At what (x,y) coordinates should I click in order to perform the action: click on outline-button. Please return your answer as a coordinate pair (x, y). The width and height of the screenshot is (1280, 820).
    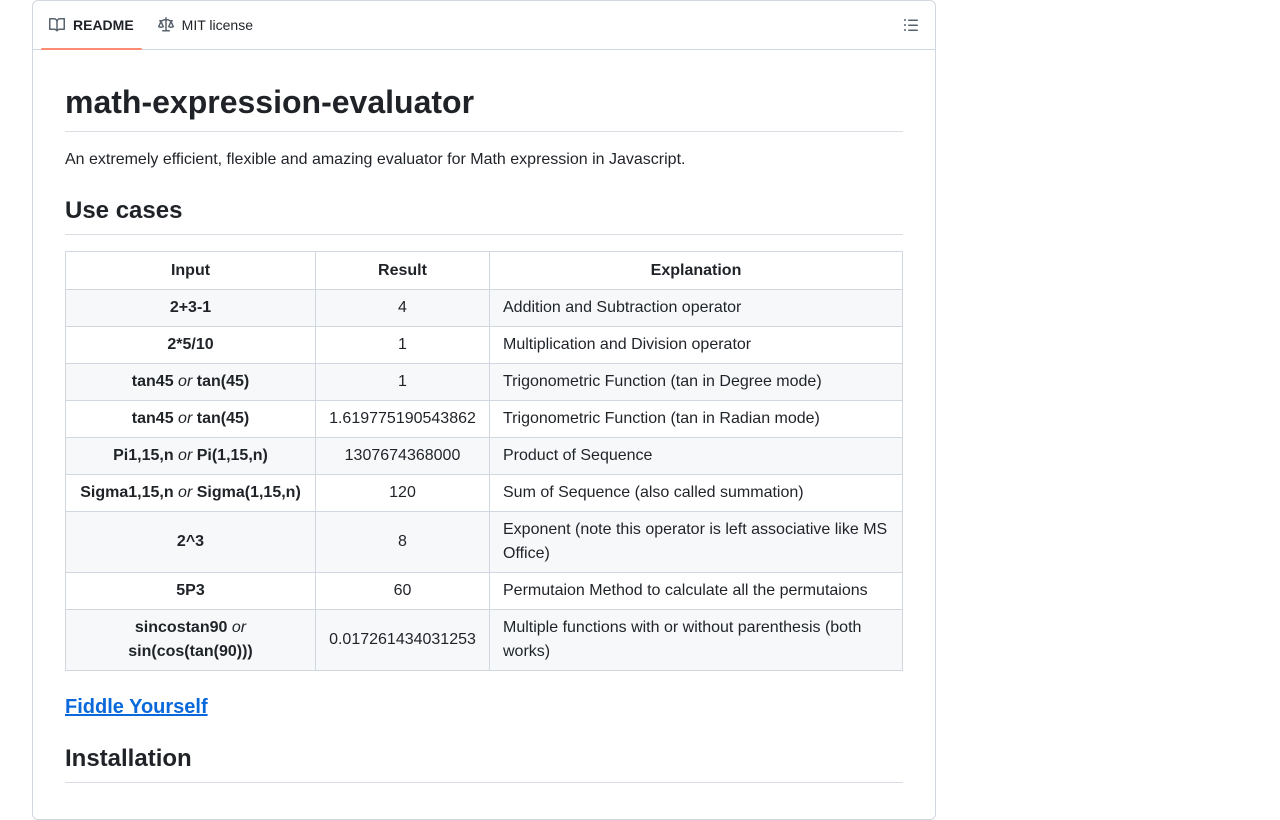
    Looking at the image, I should click on (911, 25).